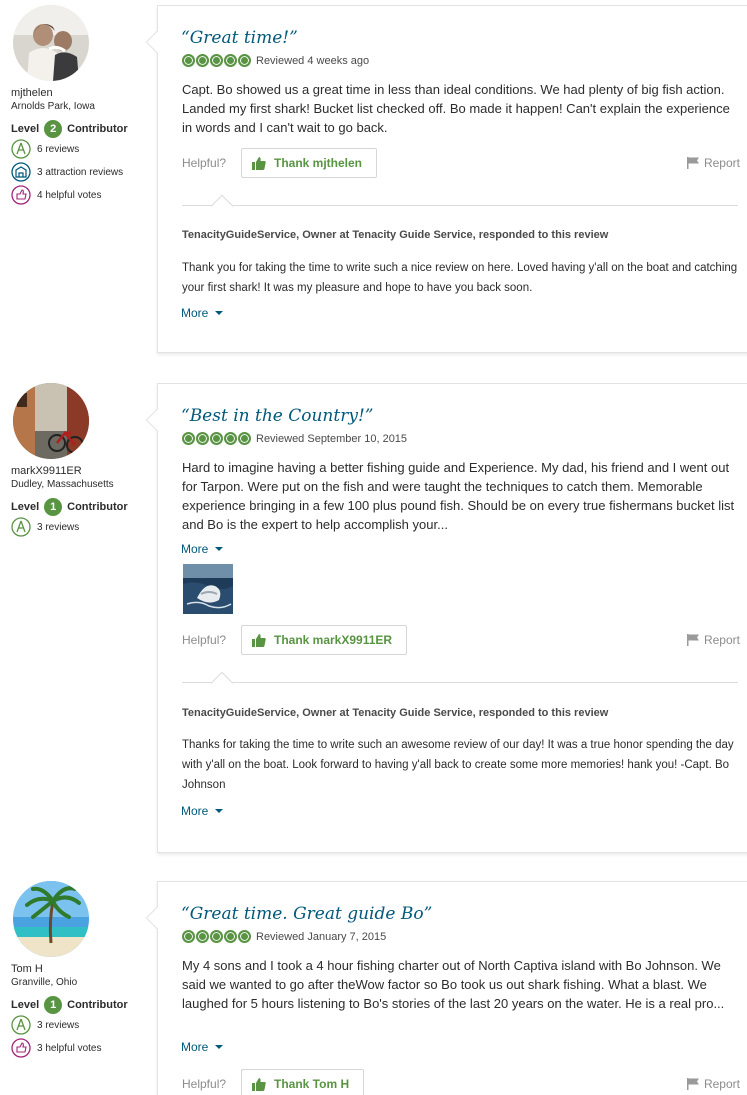 The width and height of the screenshot is (747, 1095). What do you see at coordinates (67, 172) in the screenshot?
I see `badge-attraction-reviews: 3 attraction reviews` at bounding box center [67, 172].